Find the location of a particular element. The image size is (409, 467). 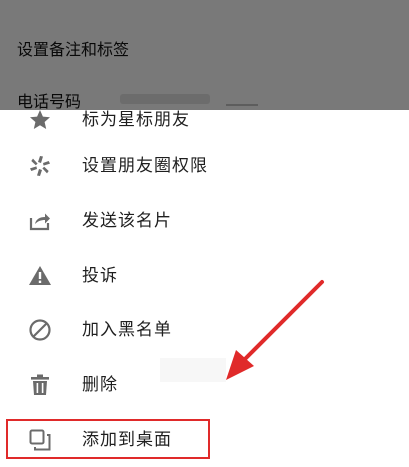

annotation-arrow is located at coordinates (275, 330).